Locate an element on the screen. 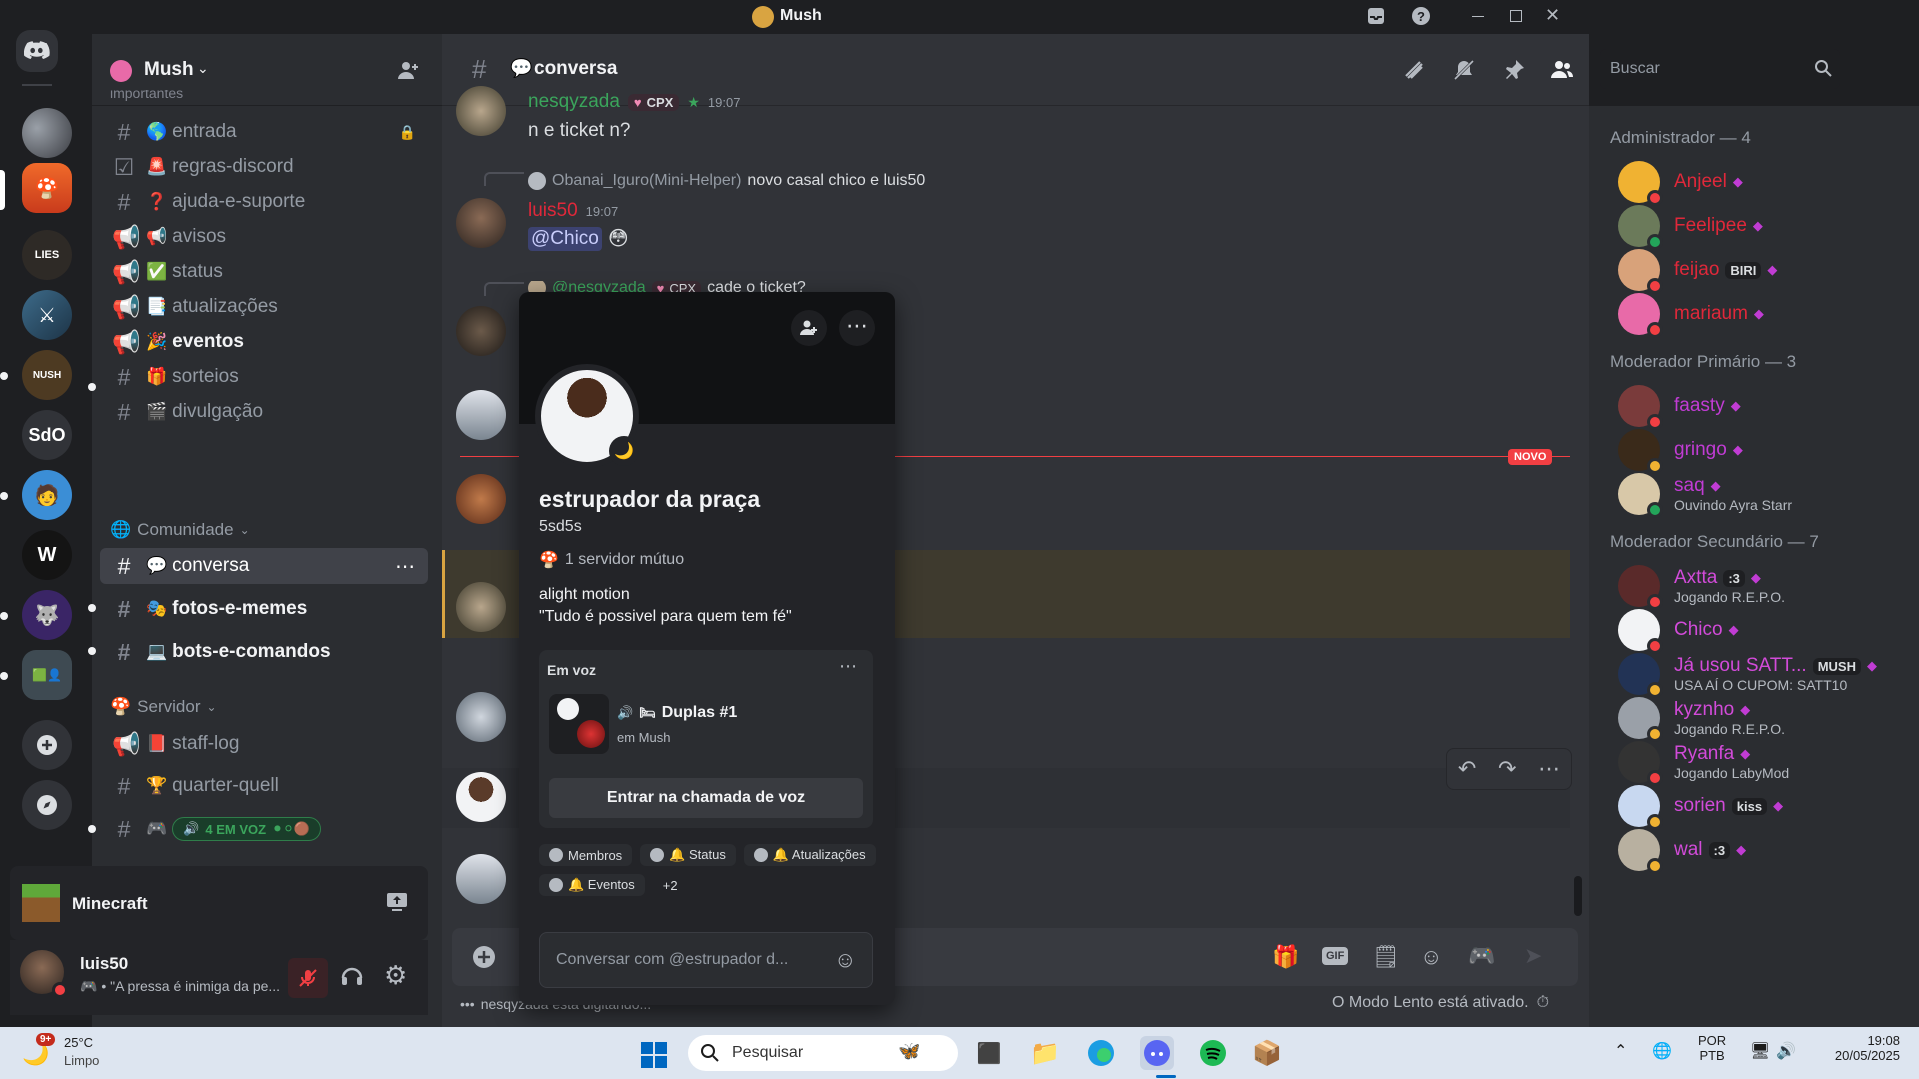  reply-icon: ↶ is located at coordinates (1467, 769).